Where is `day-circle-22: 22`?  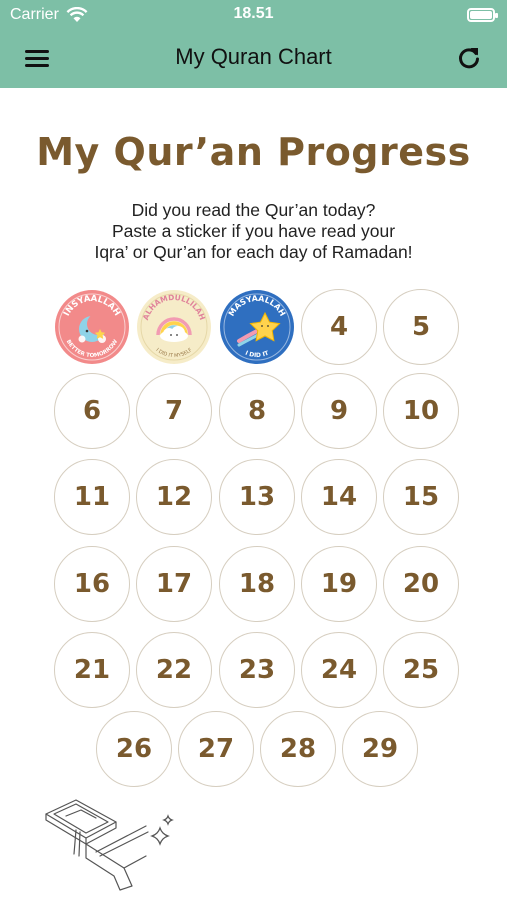 day-circle-22: 22 is located at coordinates (174, 670).